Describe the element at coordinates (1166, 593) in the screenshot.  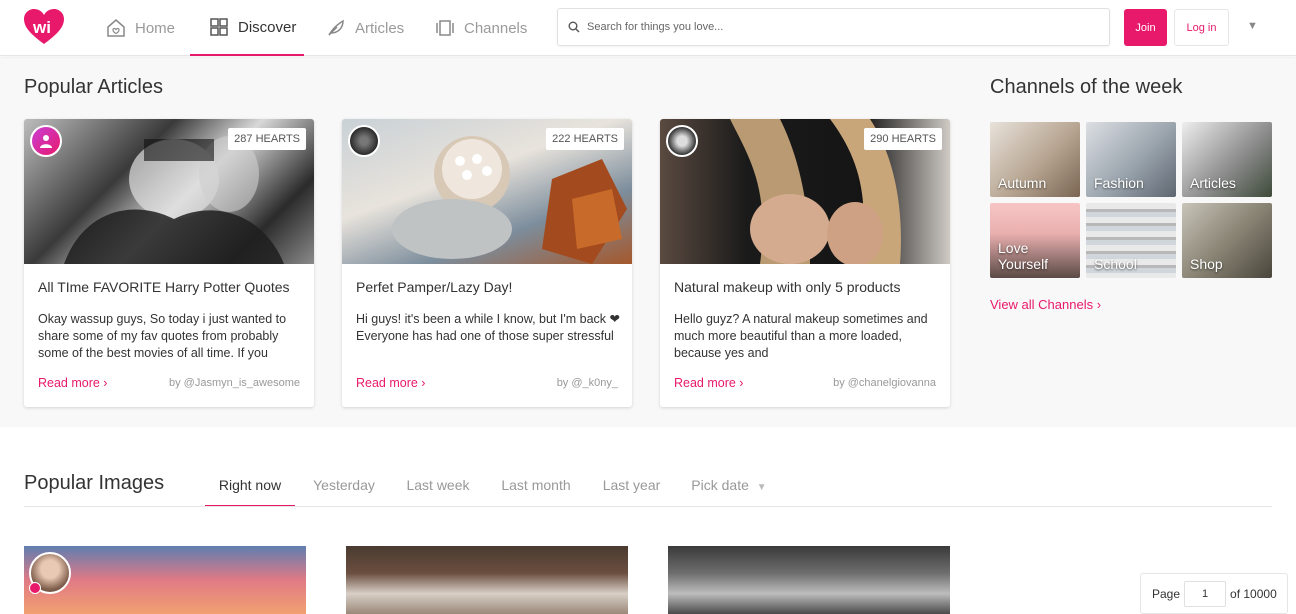
I see `page-label: Page` at that location.